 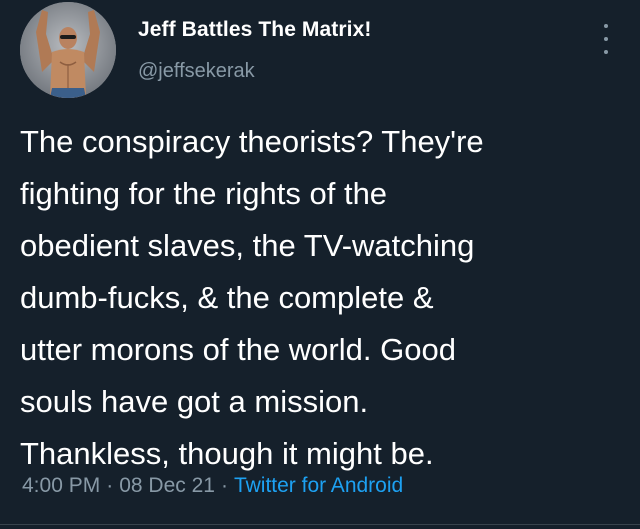 What do you see at coordinates (167, 485) in the screenshot?
I see `tweet-date: 08 Dec 21` at bounding box center [167, 485].